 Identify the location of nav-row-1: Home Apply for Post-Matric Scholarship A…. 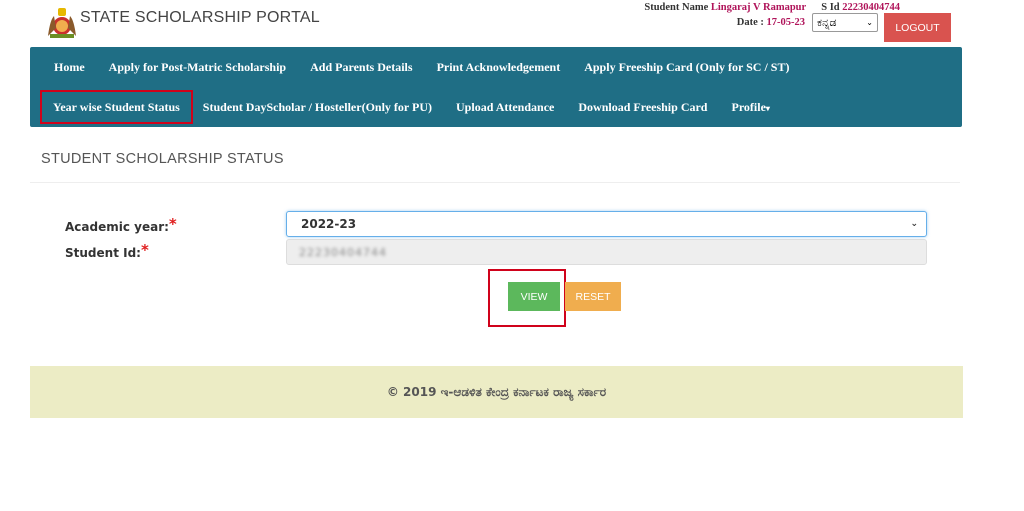
(421, 67).